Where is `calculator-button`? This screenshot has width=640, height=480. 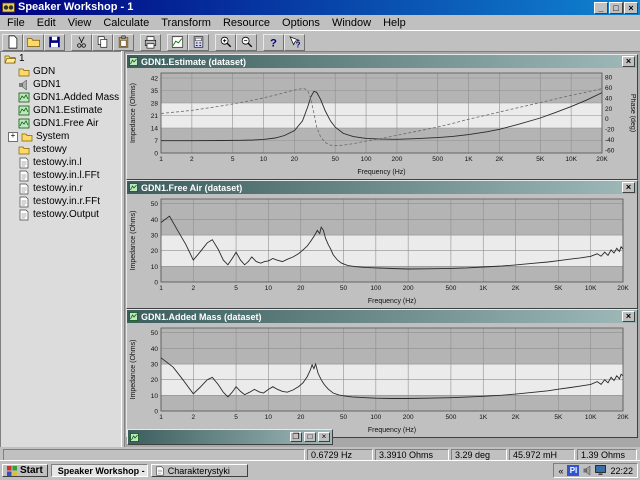
calculator-button is located at coordinates (198, 42).